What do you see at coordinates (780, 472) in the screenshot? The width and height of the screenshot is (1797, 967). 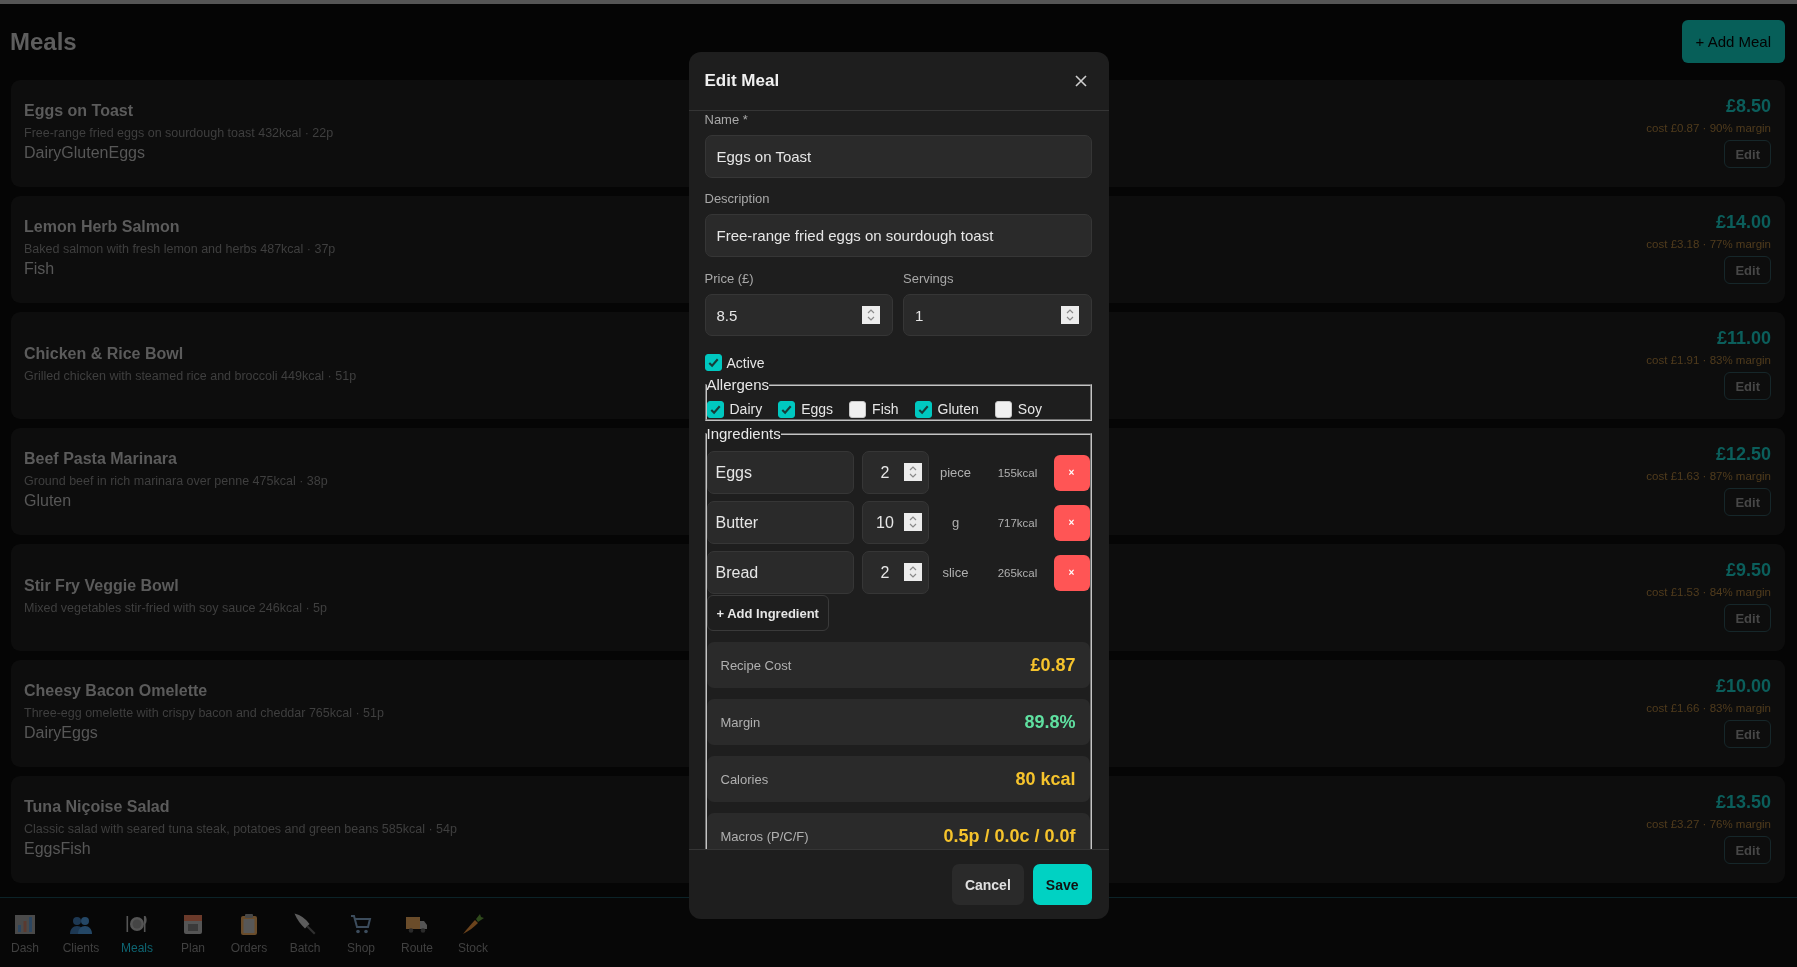 I see `ingredient-name-input: Eggs` at bounding box center [780, 472].